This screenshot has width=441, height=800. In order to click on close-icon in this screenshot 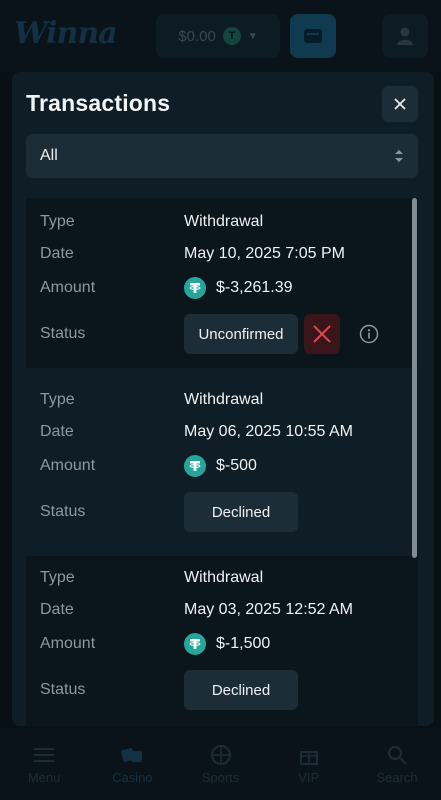, I will do `click(400, 104)`.